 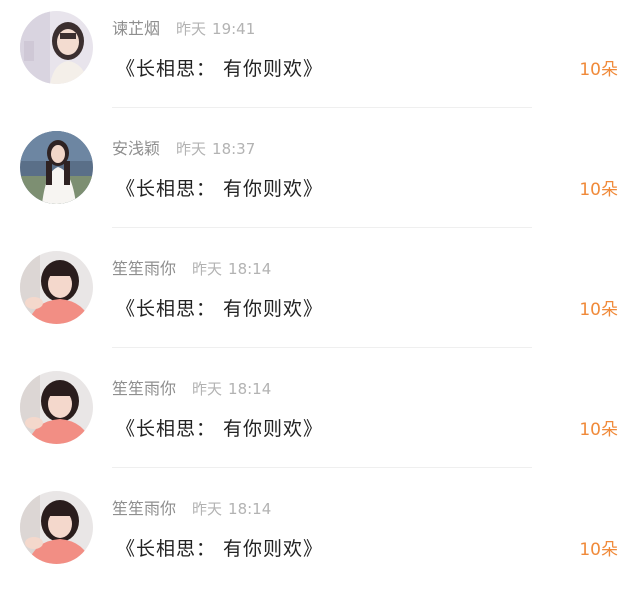 What do you see at coordinates (136, 28) in the screenshot?
I see `username: 谏芷烟` at bounding box center [136, 28].